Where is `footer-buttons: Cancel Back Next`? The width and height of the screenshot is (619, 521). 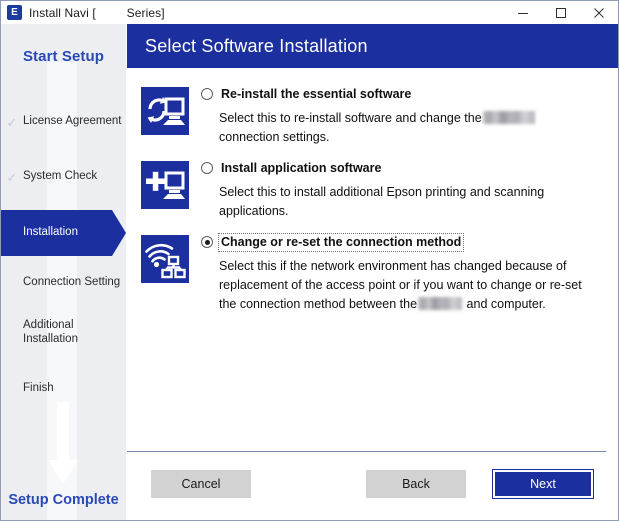
footer-buttons: Cancel Back Next is located at coordinates (372, 484).